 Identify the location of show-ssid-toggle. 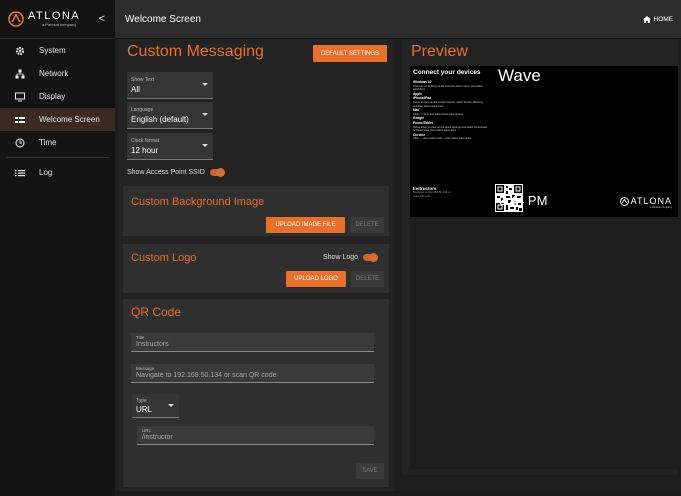
(217, 172).